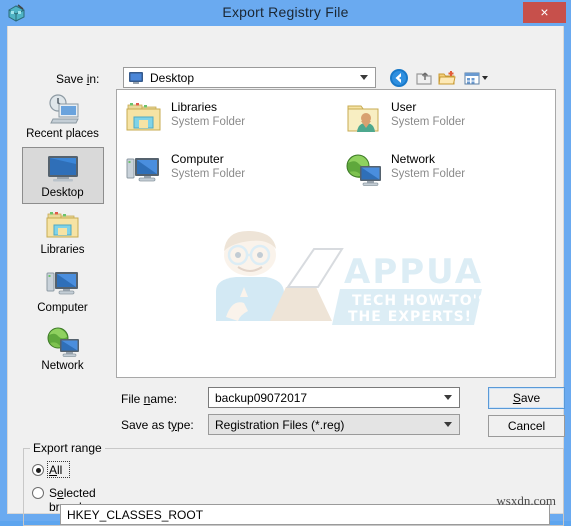  What do you see at coordinates (62, 193) in the screenshot?
I see `place-label: Desktop` at bounding box center [62, 193].